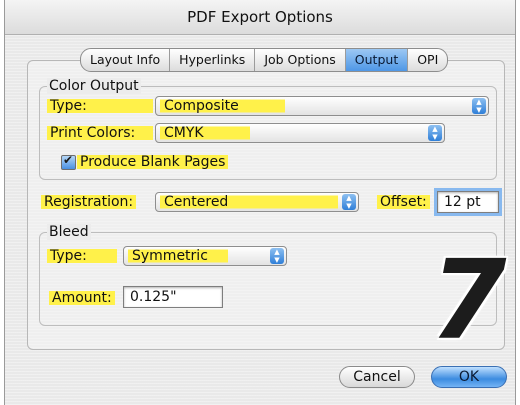 This screenshot has height=405, width=520. I want to click on blank-pages-checkbox: ✔, so click(68, 161).